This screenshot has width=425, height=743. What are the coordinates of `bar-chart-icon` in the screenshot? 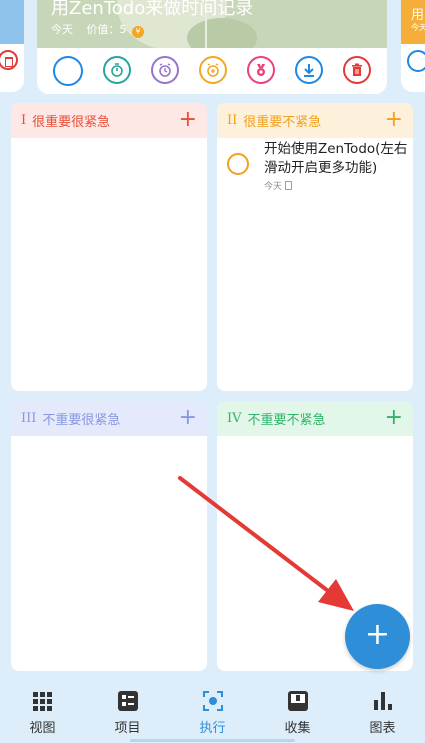 It's located at (383, 701).